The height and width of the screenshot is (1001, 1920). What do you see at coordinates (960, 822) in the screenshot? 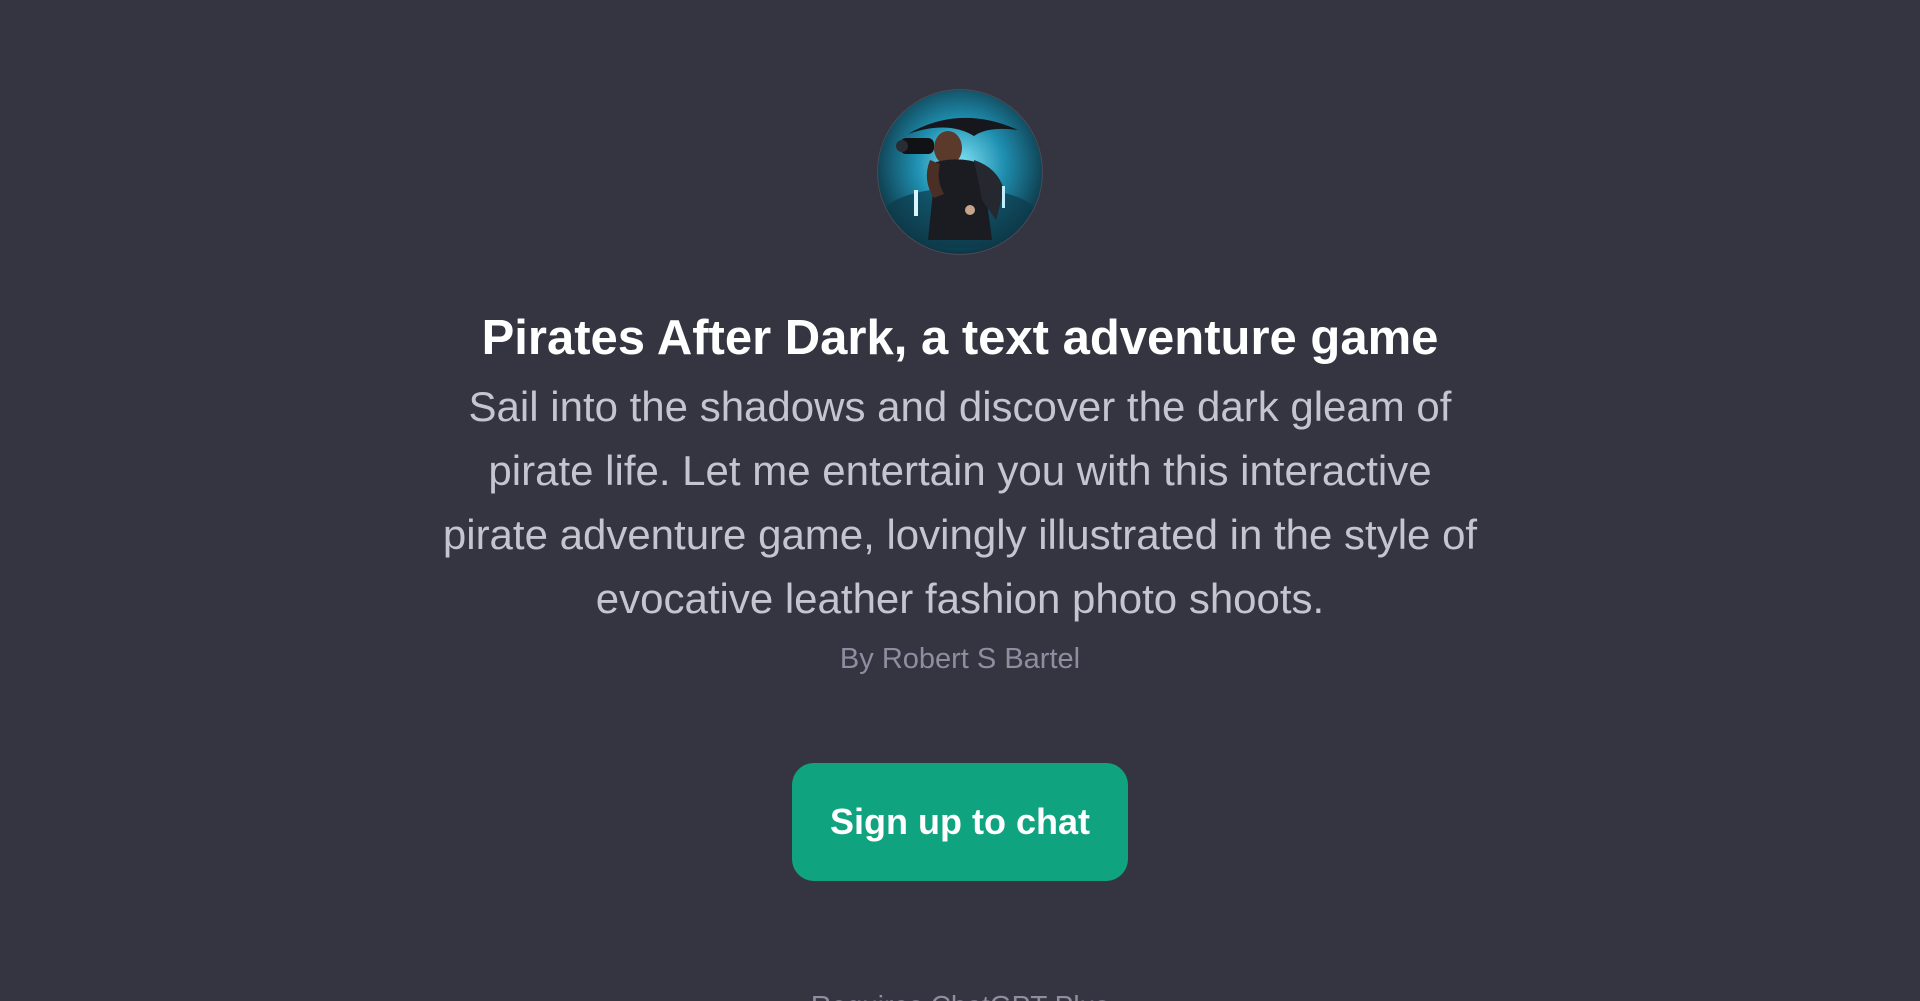
I see `signup-button: Sign up to chat` at bounding box center [960, 822].